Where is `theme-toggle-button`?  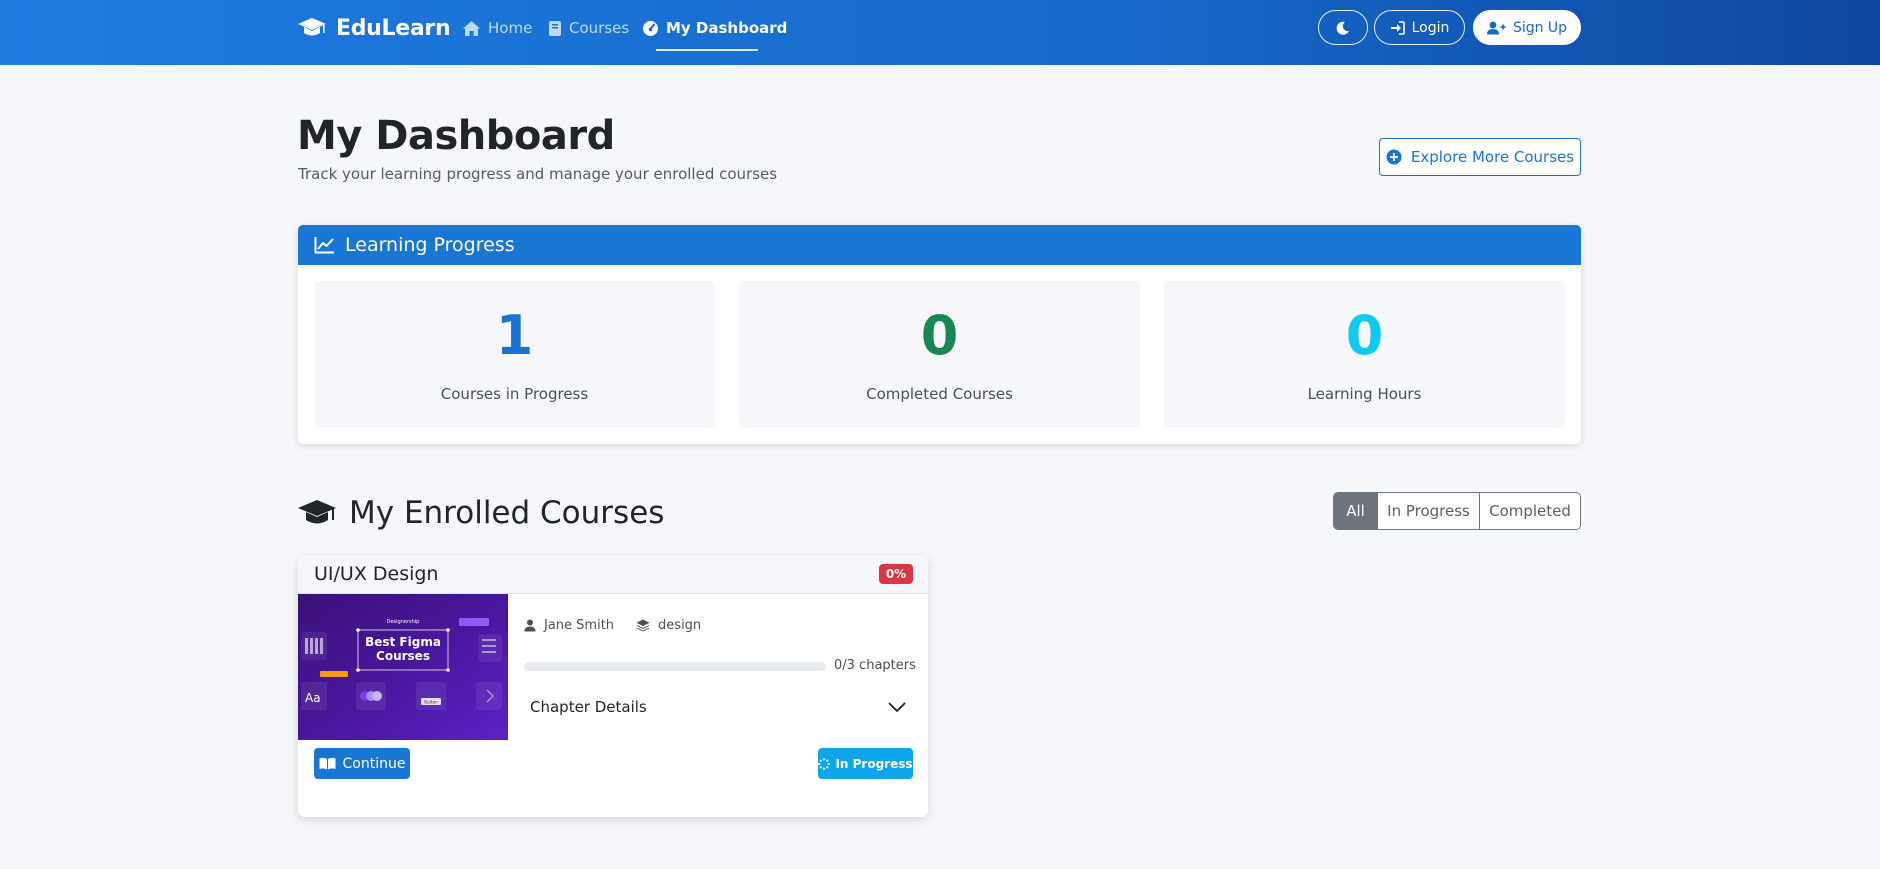 theme-toggle-button is located at coordinates (1343, 27).